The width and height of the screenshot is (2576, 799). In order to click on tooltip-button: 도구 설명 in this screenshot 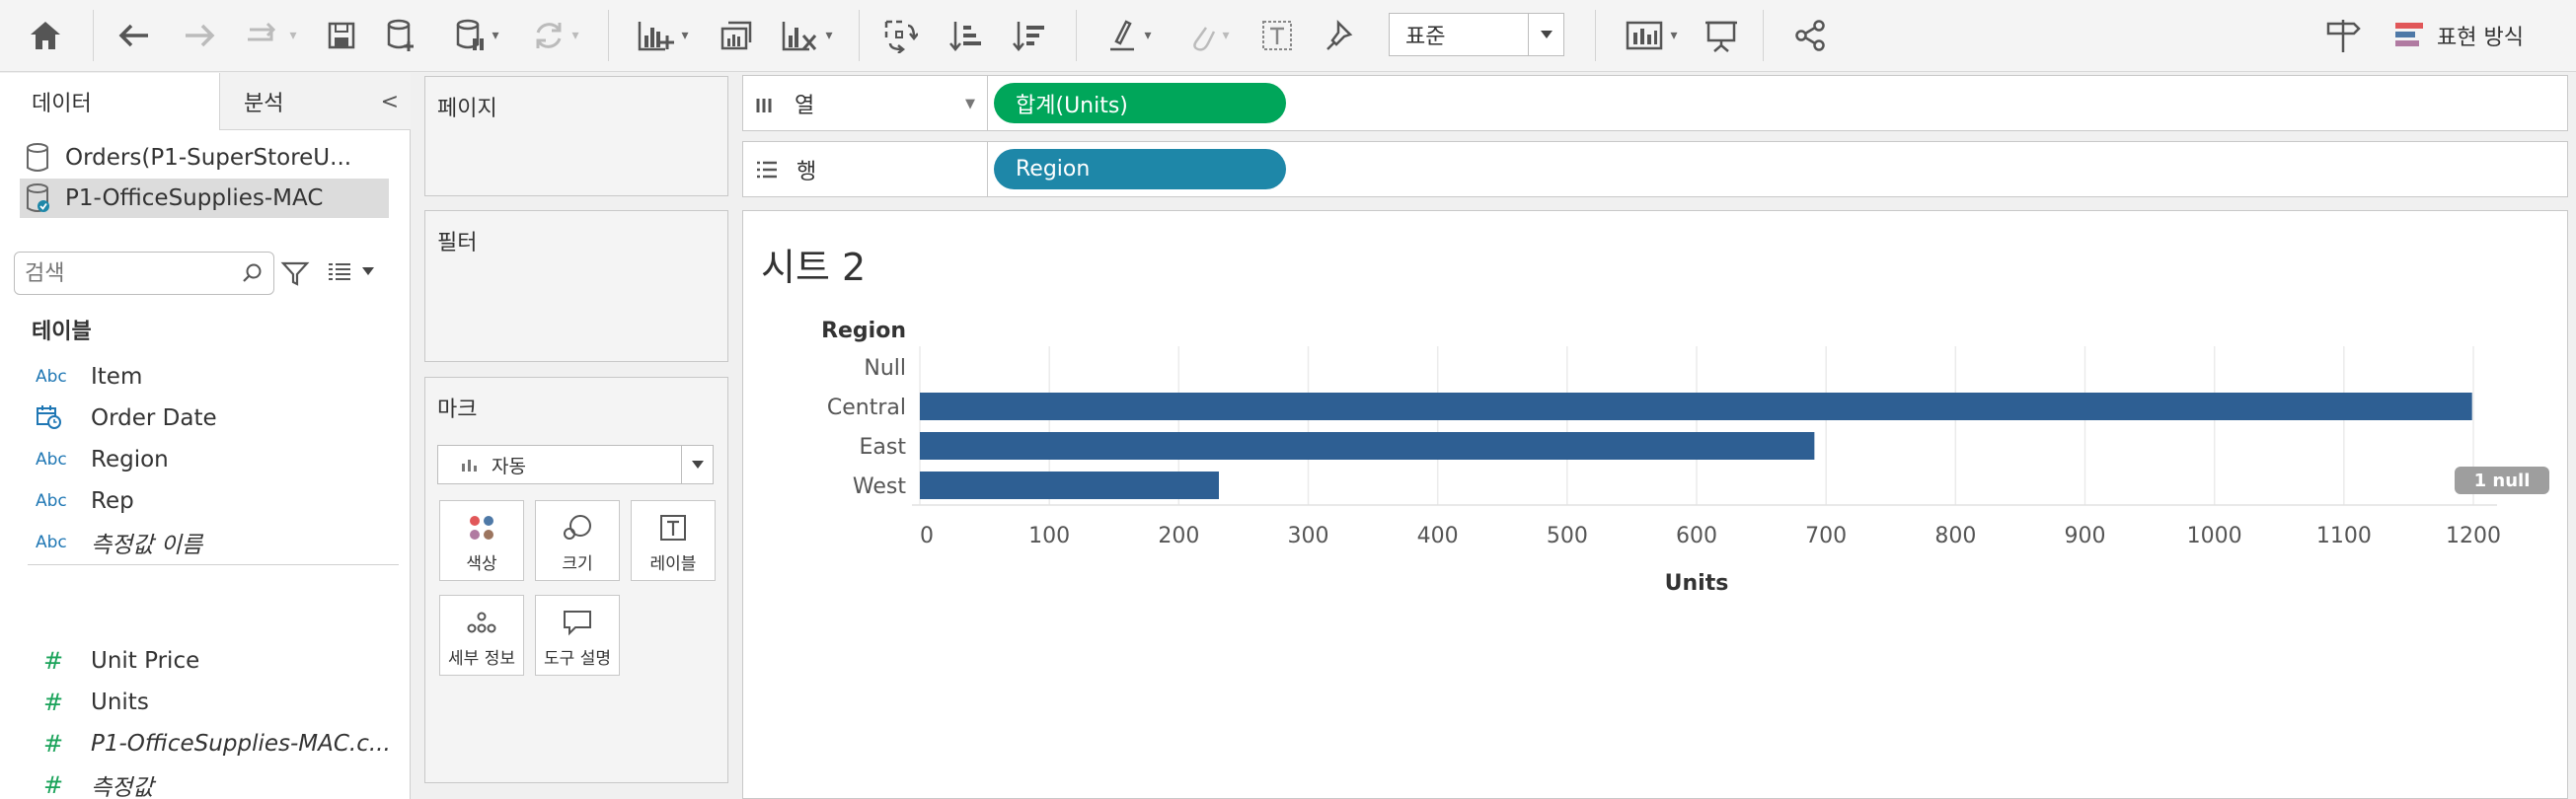, I will do `click(577, 636)`.